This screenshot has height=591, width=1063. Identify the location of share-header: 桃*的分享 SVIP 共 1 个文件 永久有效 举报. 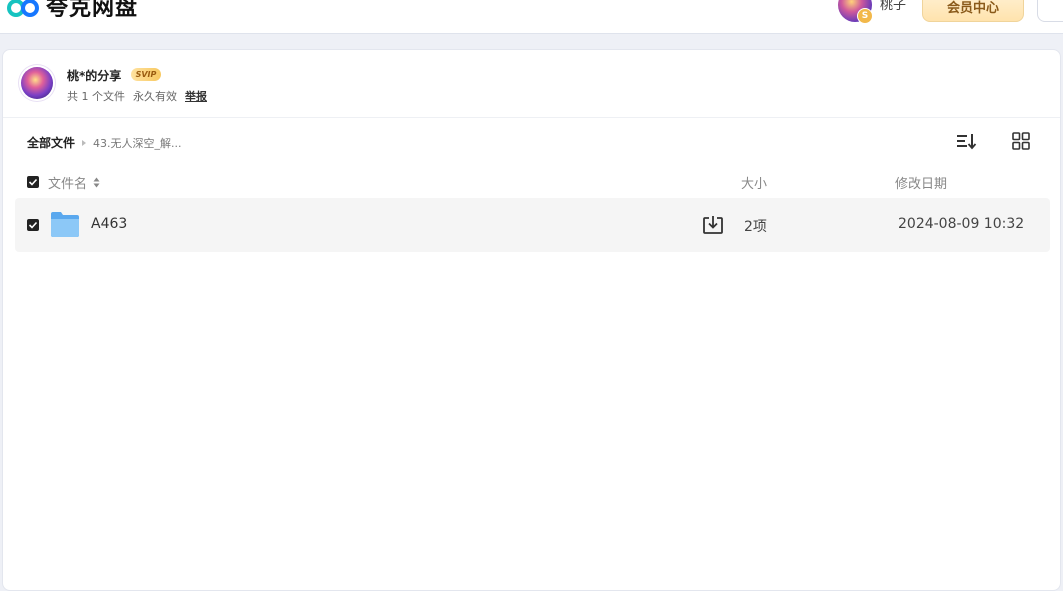
(531, 84).